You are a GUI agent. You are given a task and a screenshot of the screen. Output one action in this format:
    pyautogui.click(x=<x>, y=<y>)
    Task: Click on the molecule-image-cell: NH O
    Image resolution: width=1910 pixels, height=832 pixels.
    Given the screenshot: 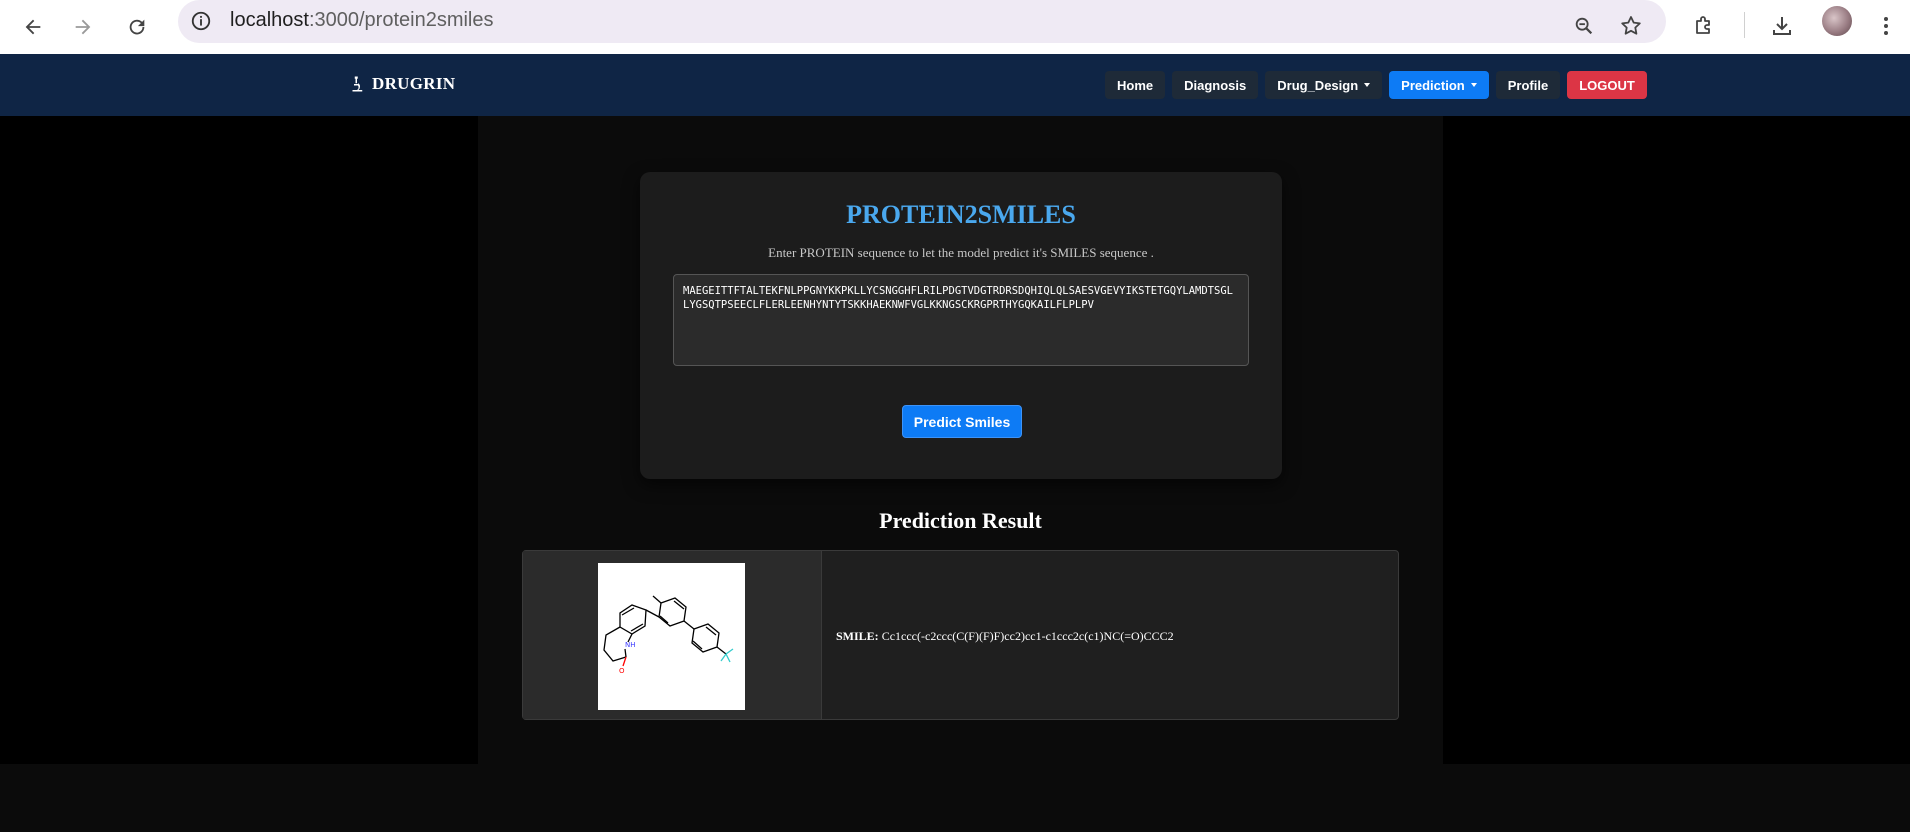 What is the action you would take?
    pyautogui.click(x=672, y=635)
    